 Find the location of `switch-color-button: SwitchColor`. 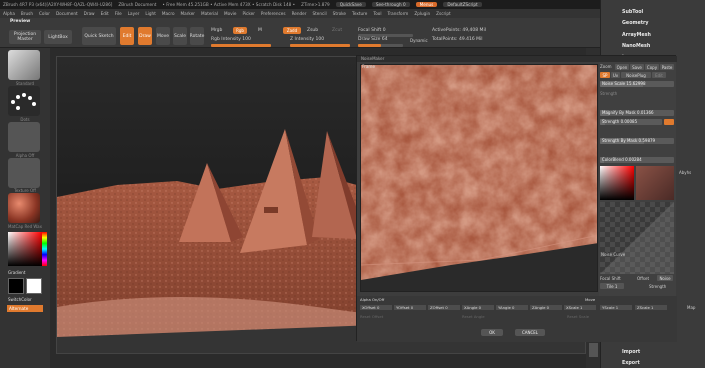

switch-color-button: SwitchColor is located at coordinates (29, 299).